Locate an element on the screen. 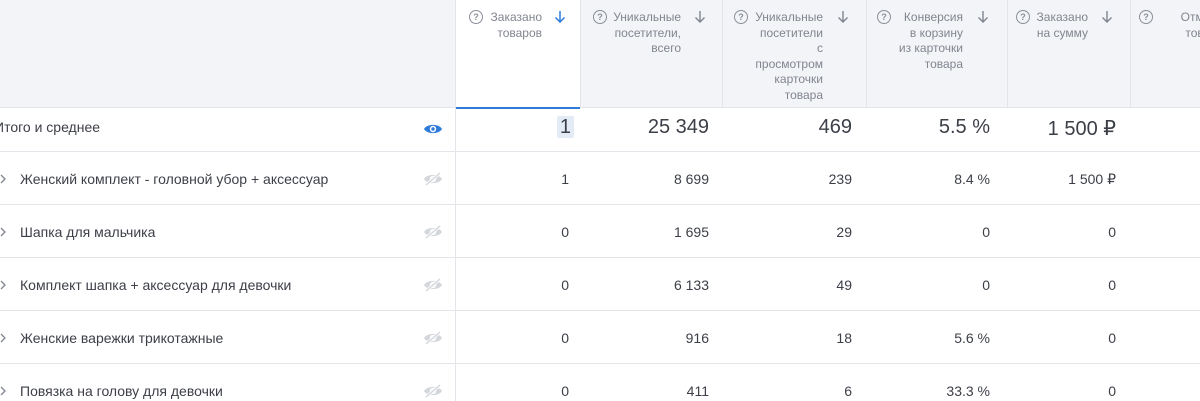 The image size is (1200, 401). conversion-value: 33.3 % is located at coordinates (968, 391).